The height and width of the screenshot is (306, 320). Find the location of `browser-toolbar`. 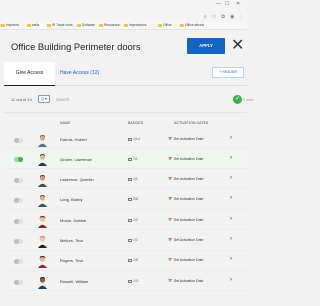

browser-toolbar is located at coordinates (123, 17).